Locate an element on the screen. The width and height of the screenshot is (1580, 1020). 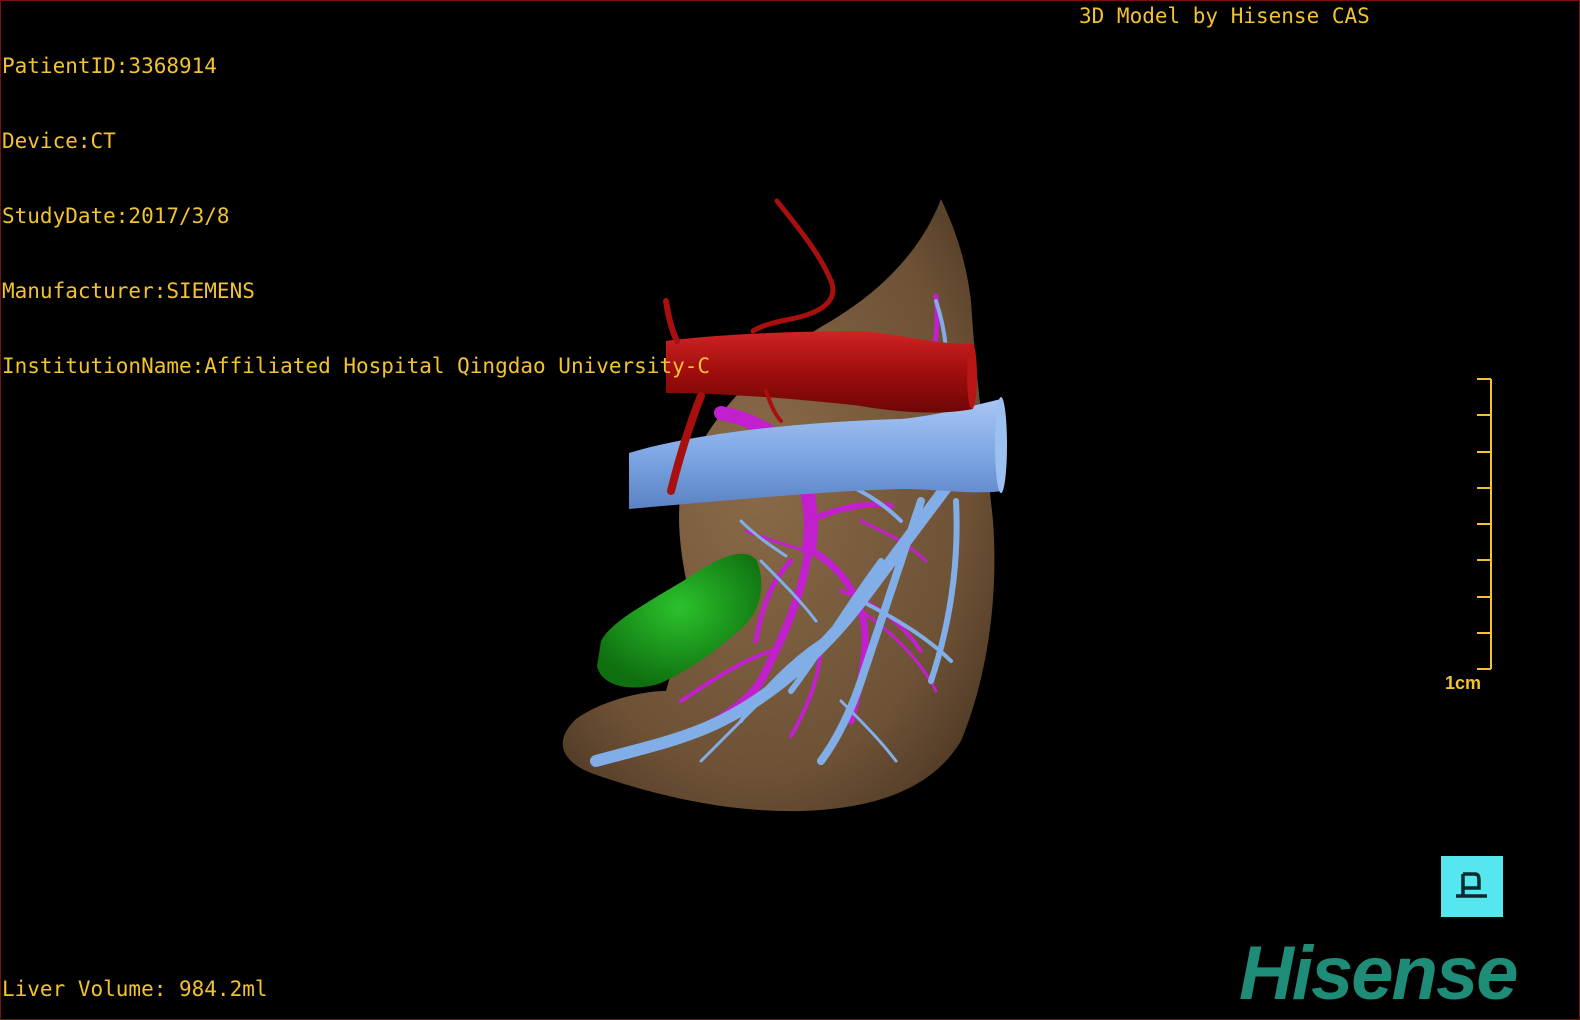
study-date-text: StudyDate:2017/3/8 is located at coordinates (116, 216).